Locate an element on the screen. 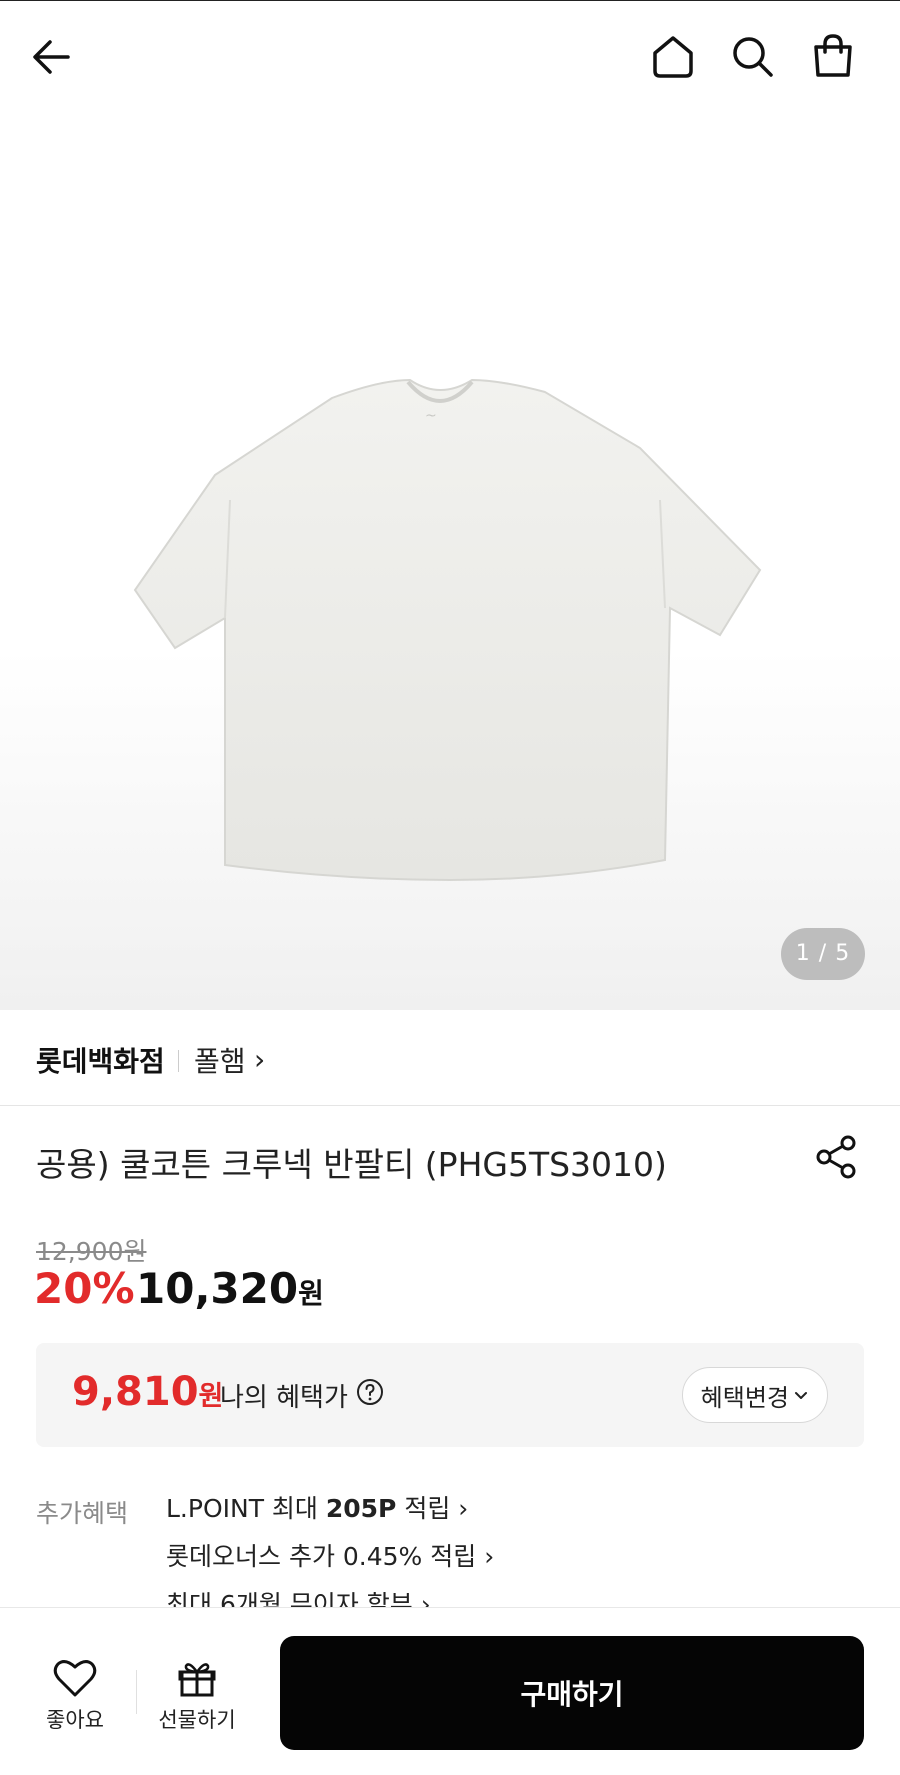 The height and width of the screenshot is (1775, 900). sale-price-unit: 원 is located at coordinates (311, 1293).